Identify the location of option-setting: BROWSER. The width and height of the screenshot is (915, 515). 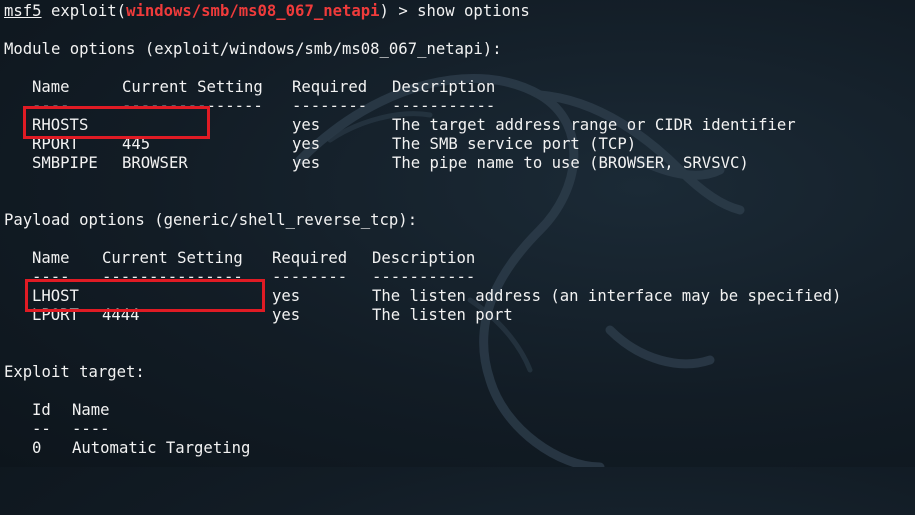
(155, 163).